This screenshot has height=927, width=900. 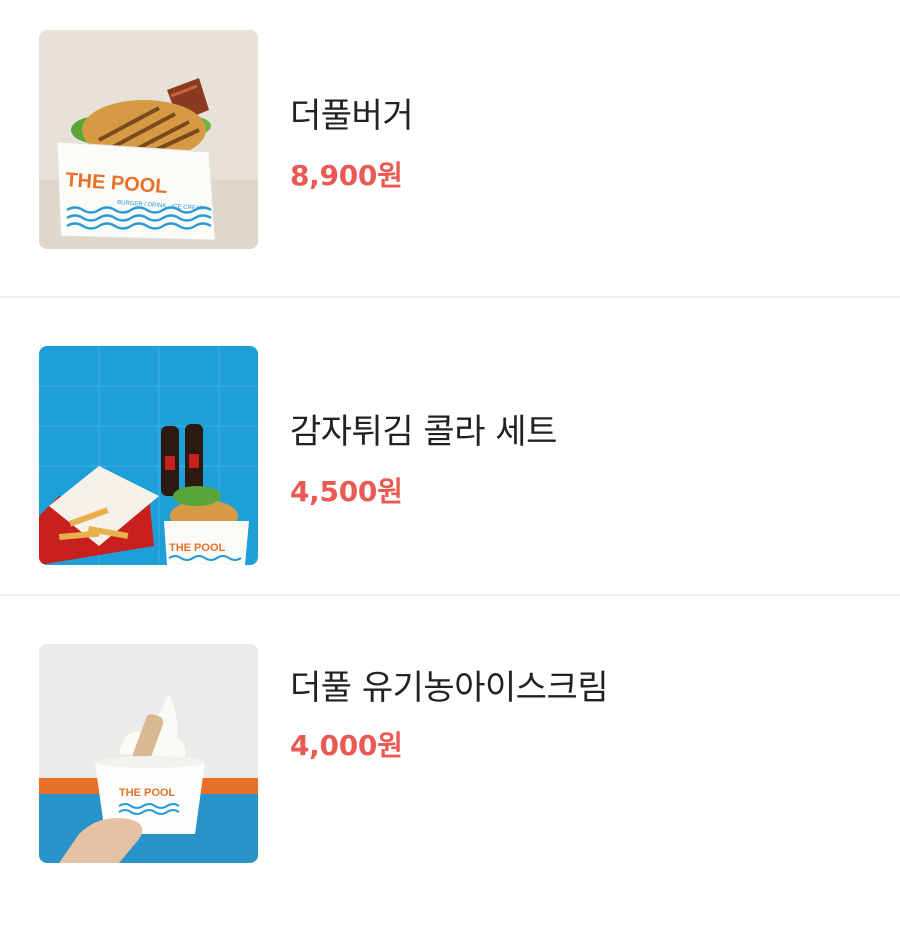 I want to click on bag-logo-text: THE POOL, so click(x=197, y=548).